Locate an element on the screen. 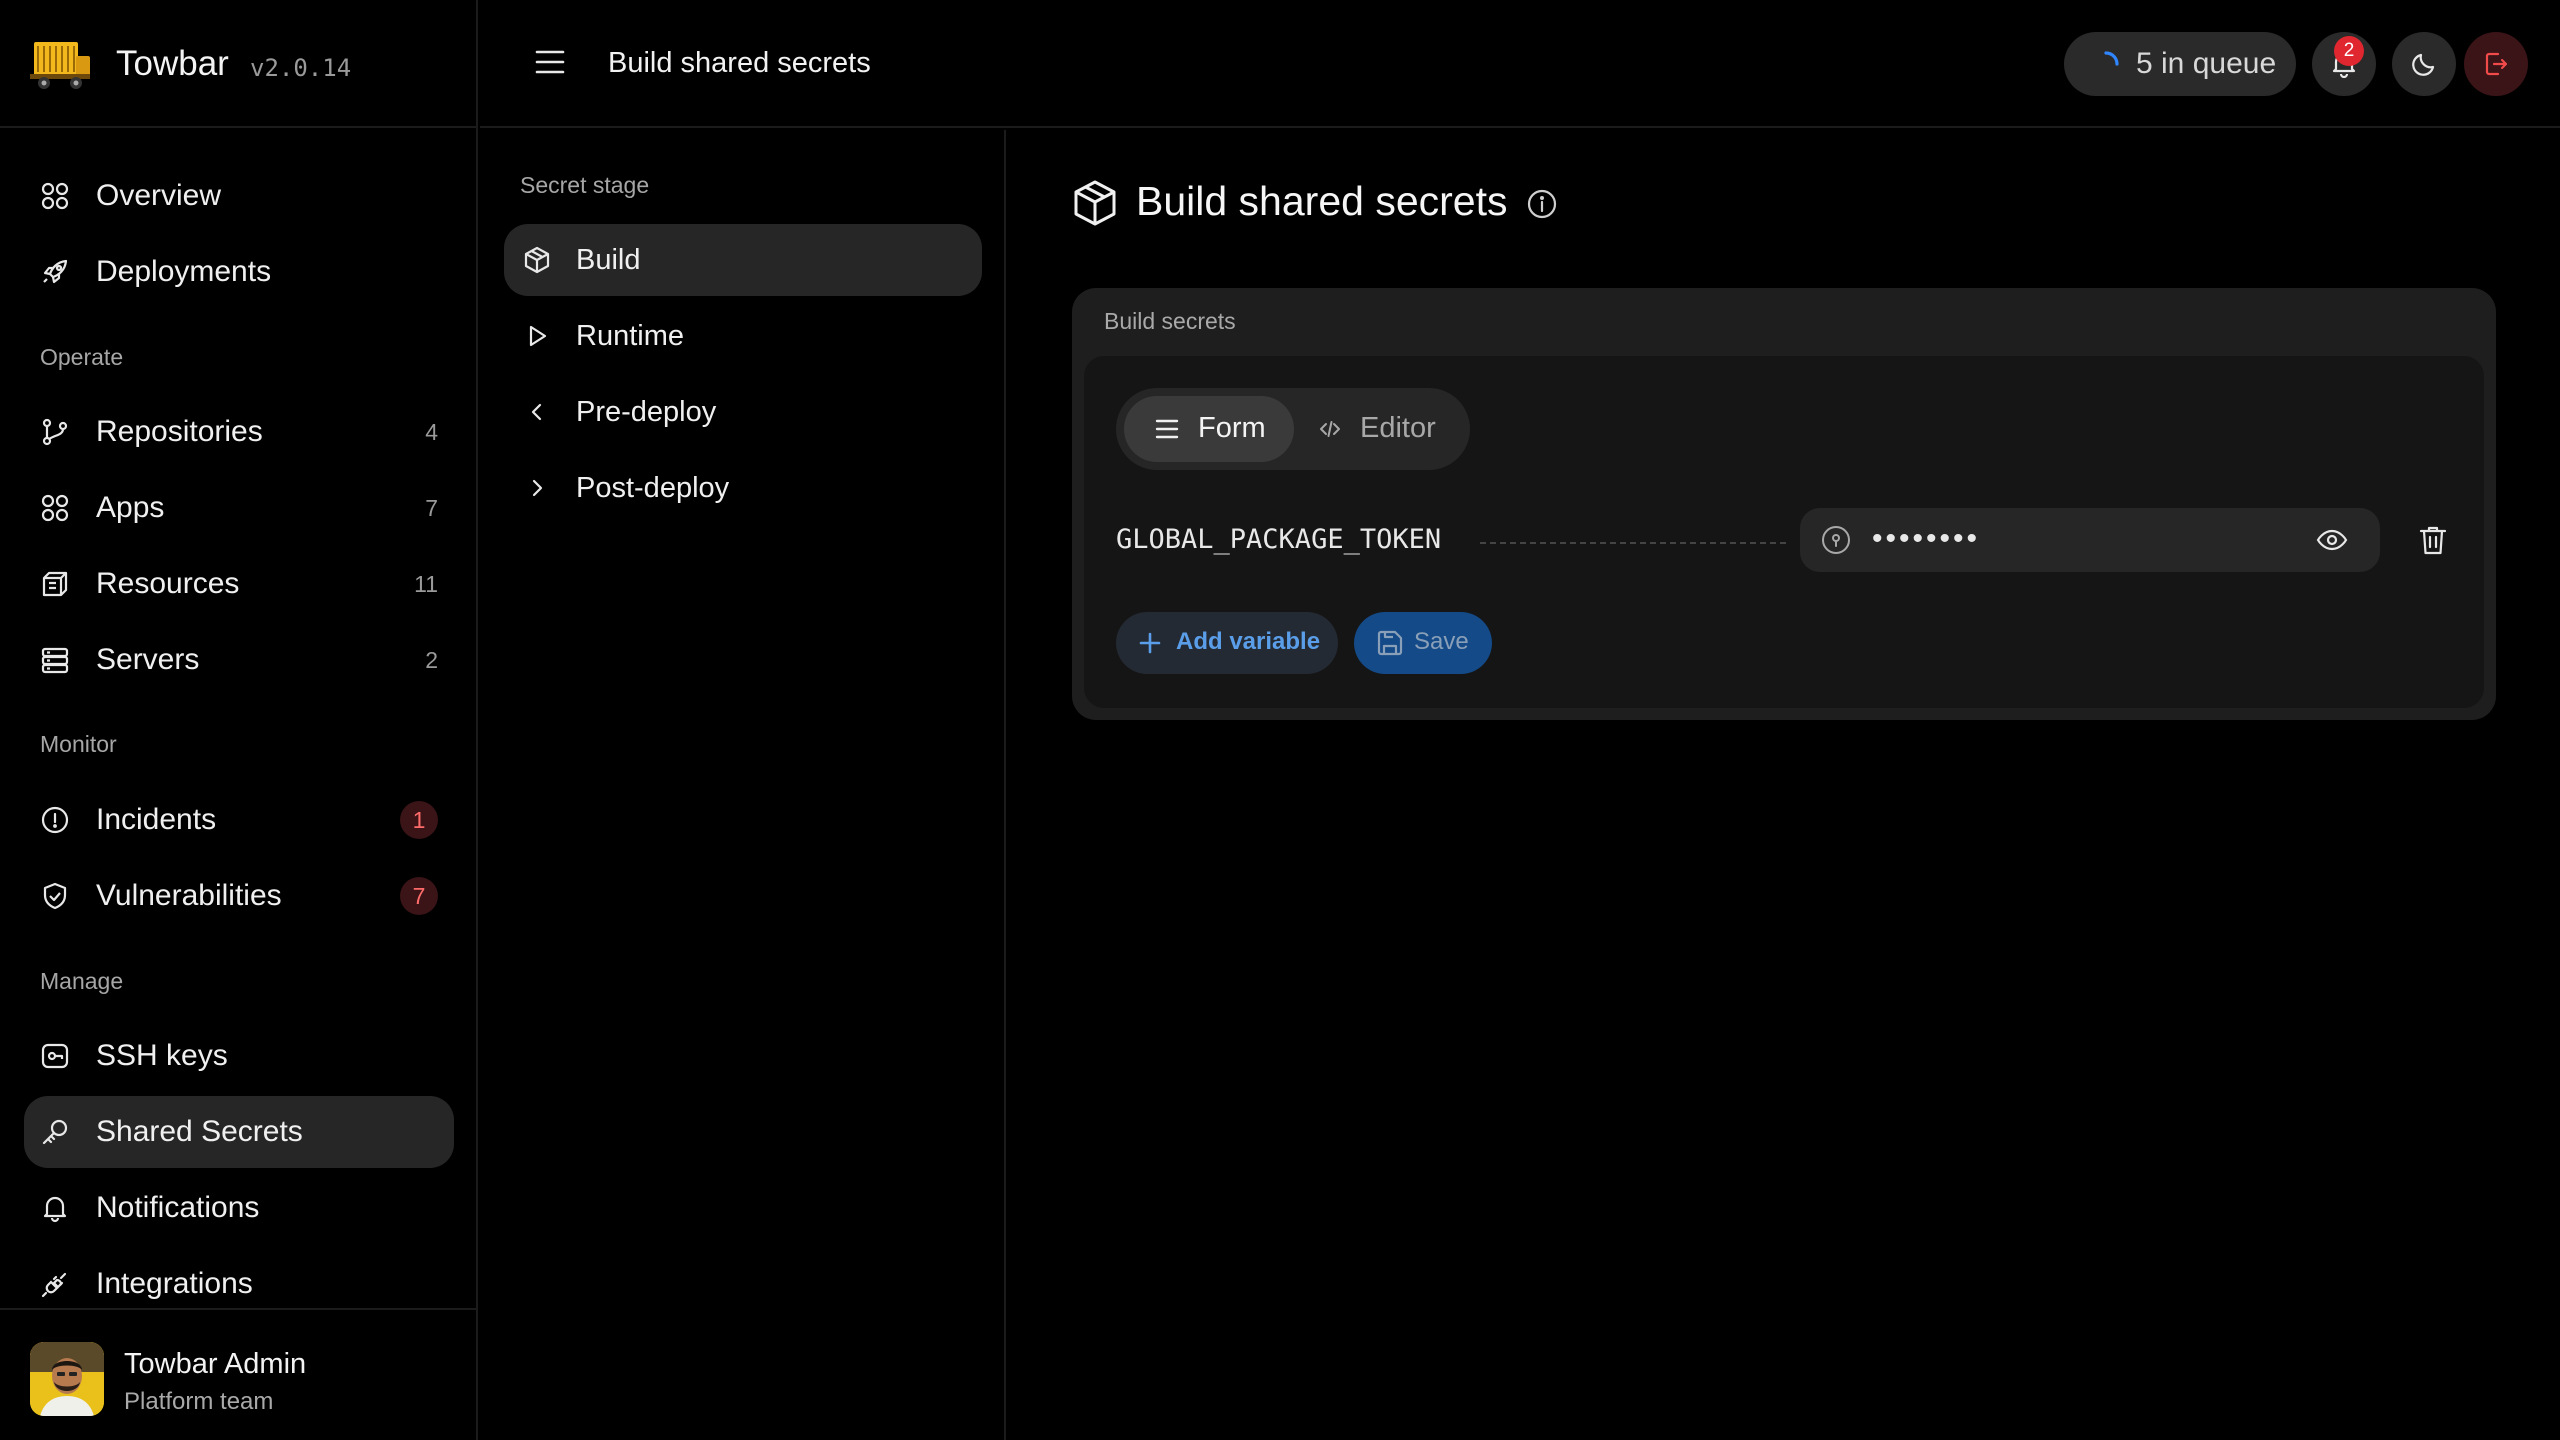 This screenshot has width=2560, height=1440. play-icon is located at coordinates (538, 336).